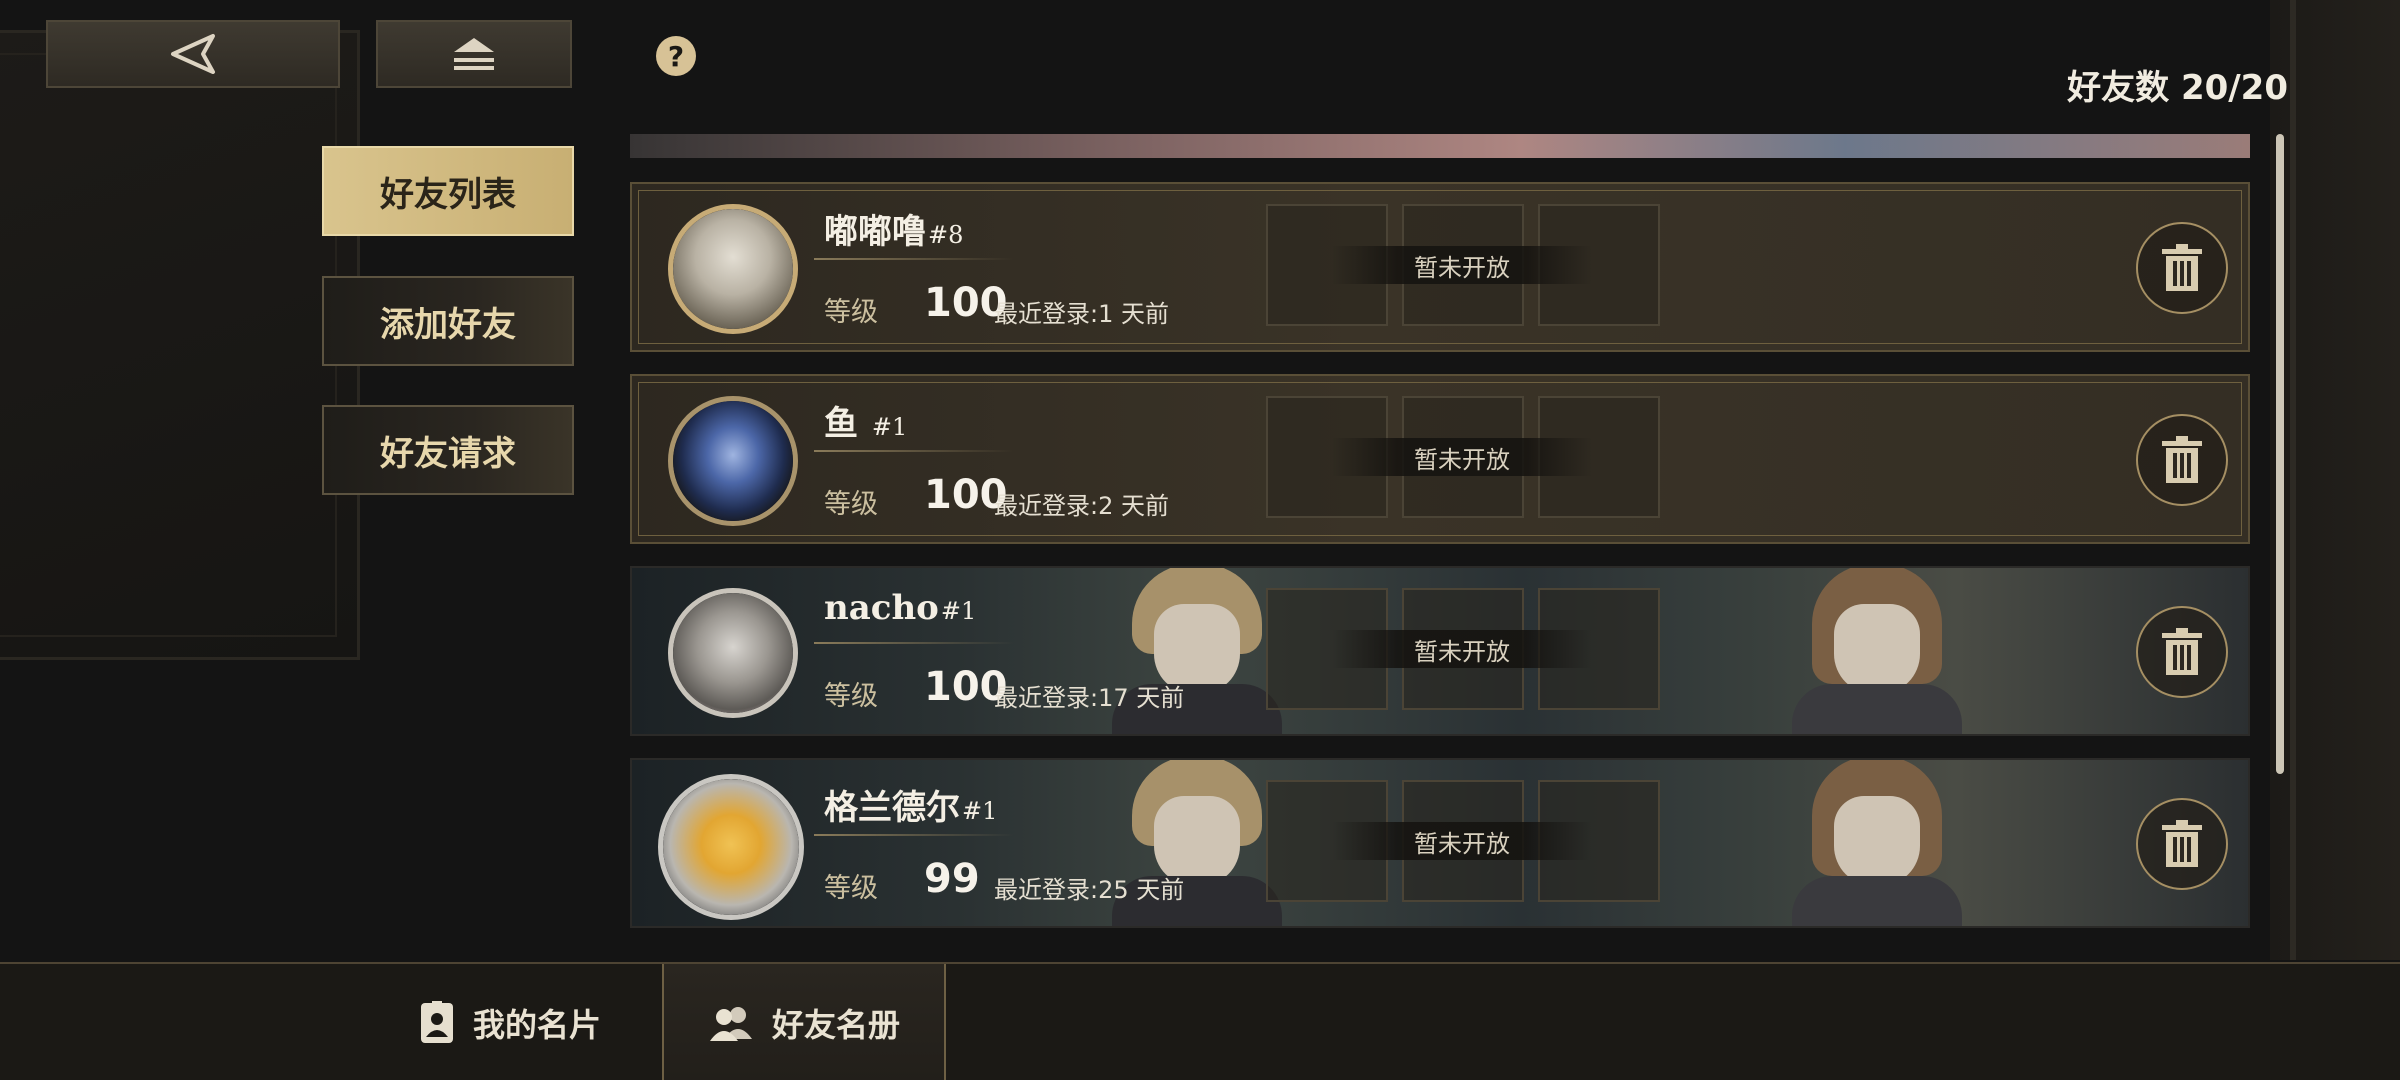 This screenshot has width=2400, height=1080. I want to click on tab-label: 我的名片, so click(536, 1025).